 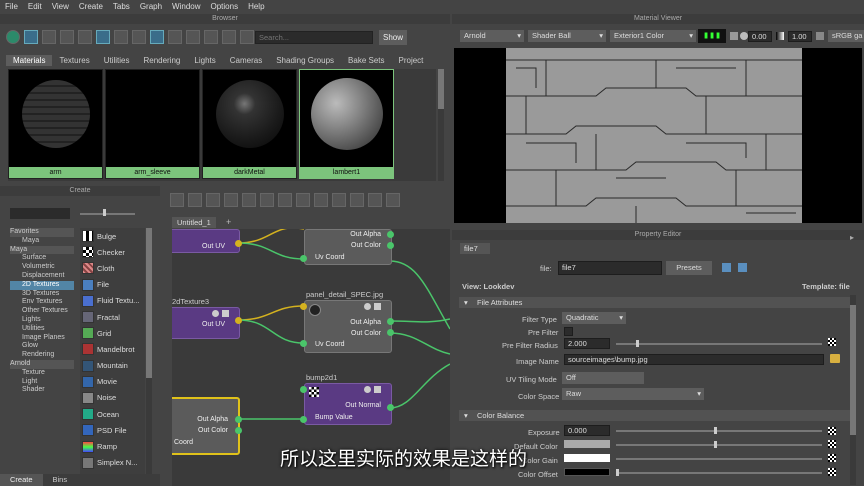 I want to click on clear-graph-icon, so click(x=231, y=200).